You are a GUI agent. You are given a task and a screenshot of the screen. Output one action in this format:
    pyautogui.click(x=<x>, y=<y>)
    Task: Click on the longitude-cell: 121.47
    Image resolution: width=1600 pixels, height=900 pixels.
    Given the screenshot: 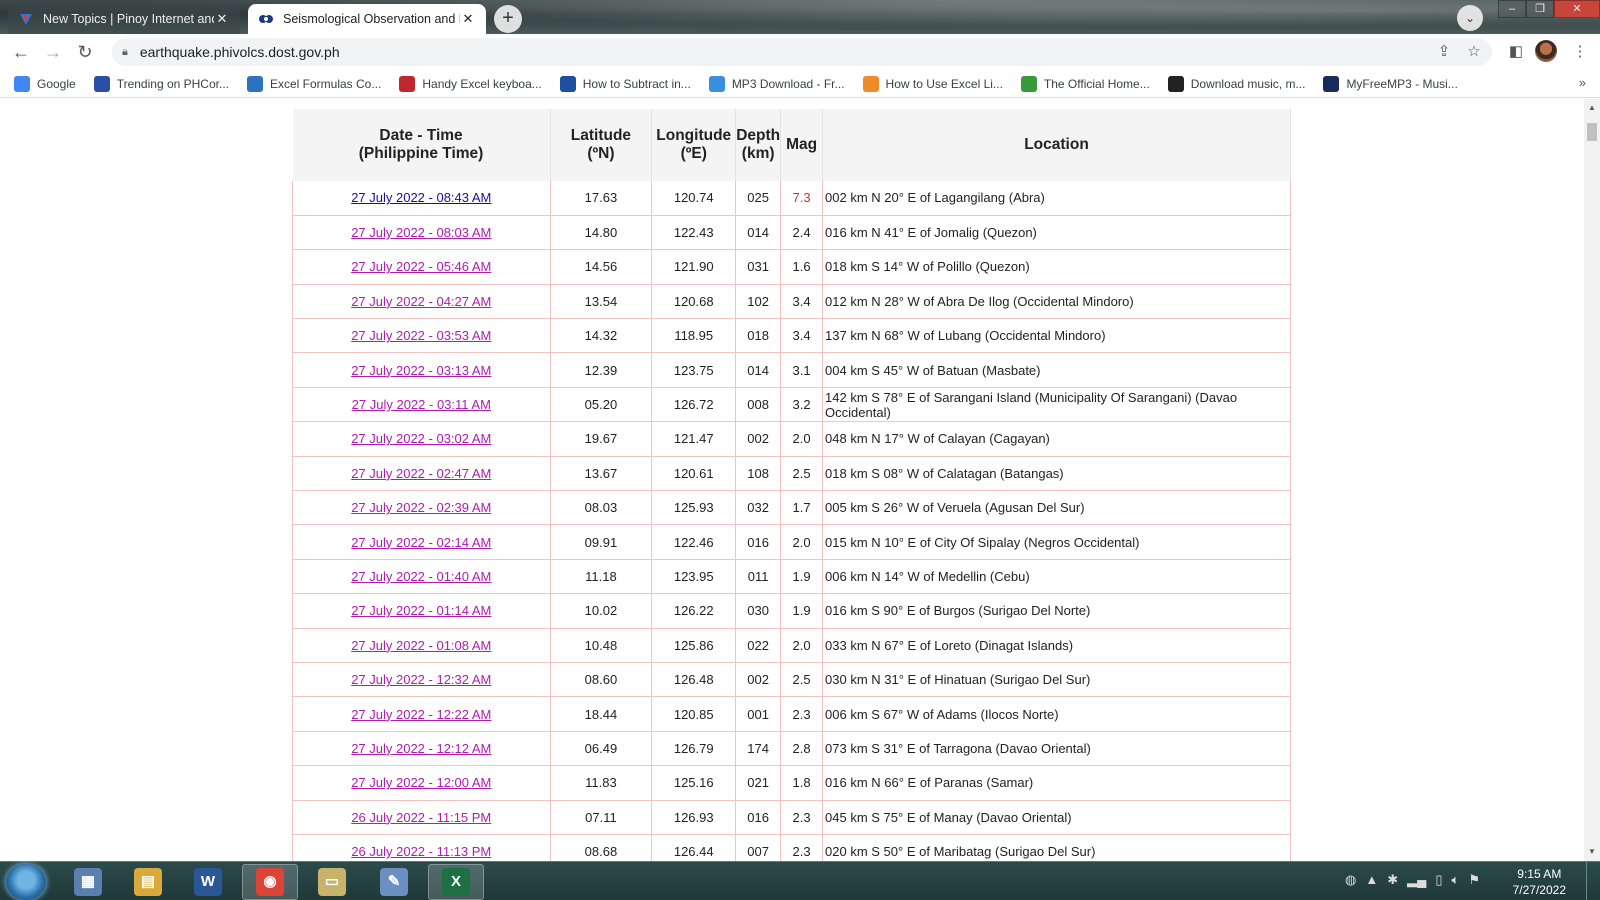 What is the action you would take?
    pyautogui.click(x=694, y=439)
    